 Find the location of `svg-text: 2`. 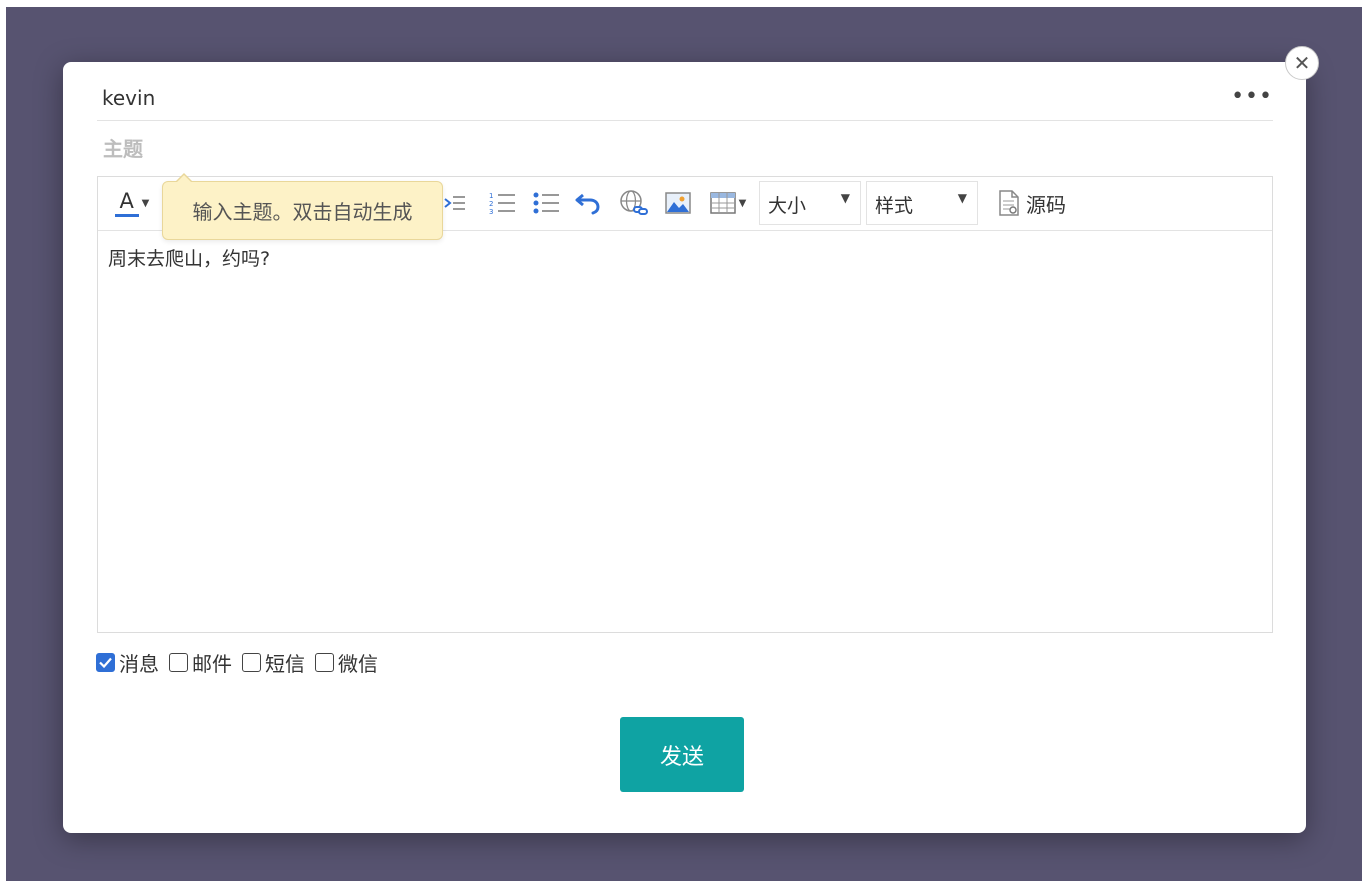

svg-text: 2 is located at coordinates (491, 204).